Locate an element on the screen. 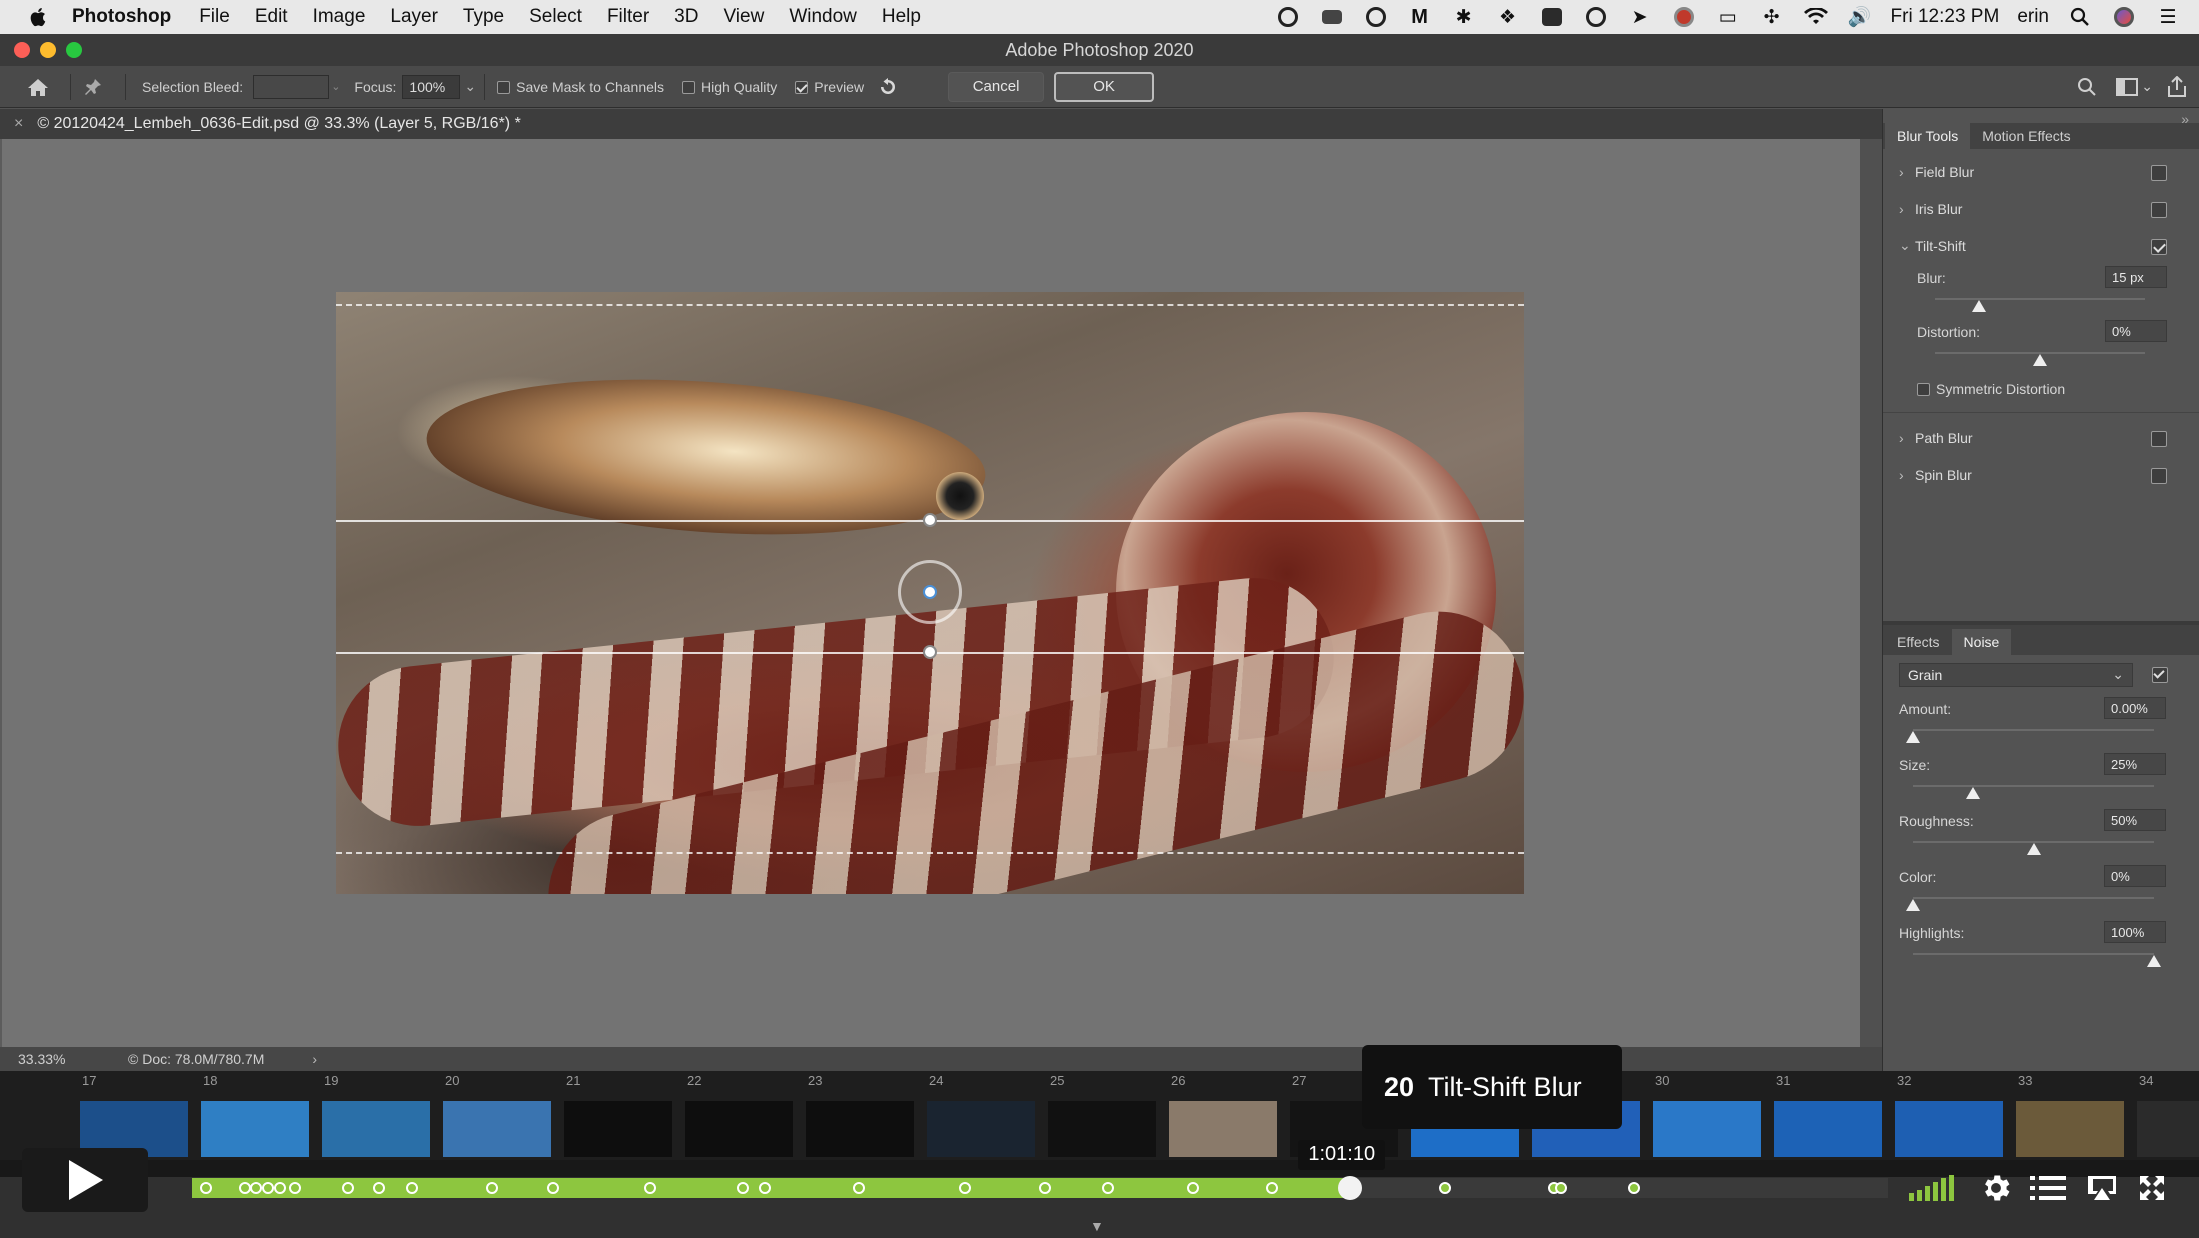 The width and height of the screenshot is (2199, 1238). spin-blur-checkbox is located at coordinates (2159, 476).